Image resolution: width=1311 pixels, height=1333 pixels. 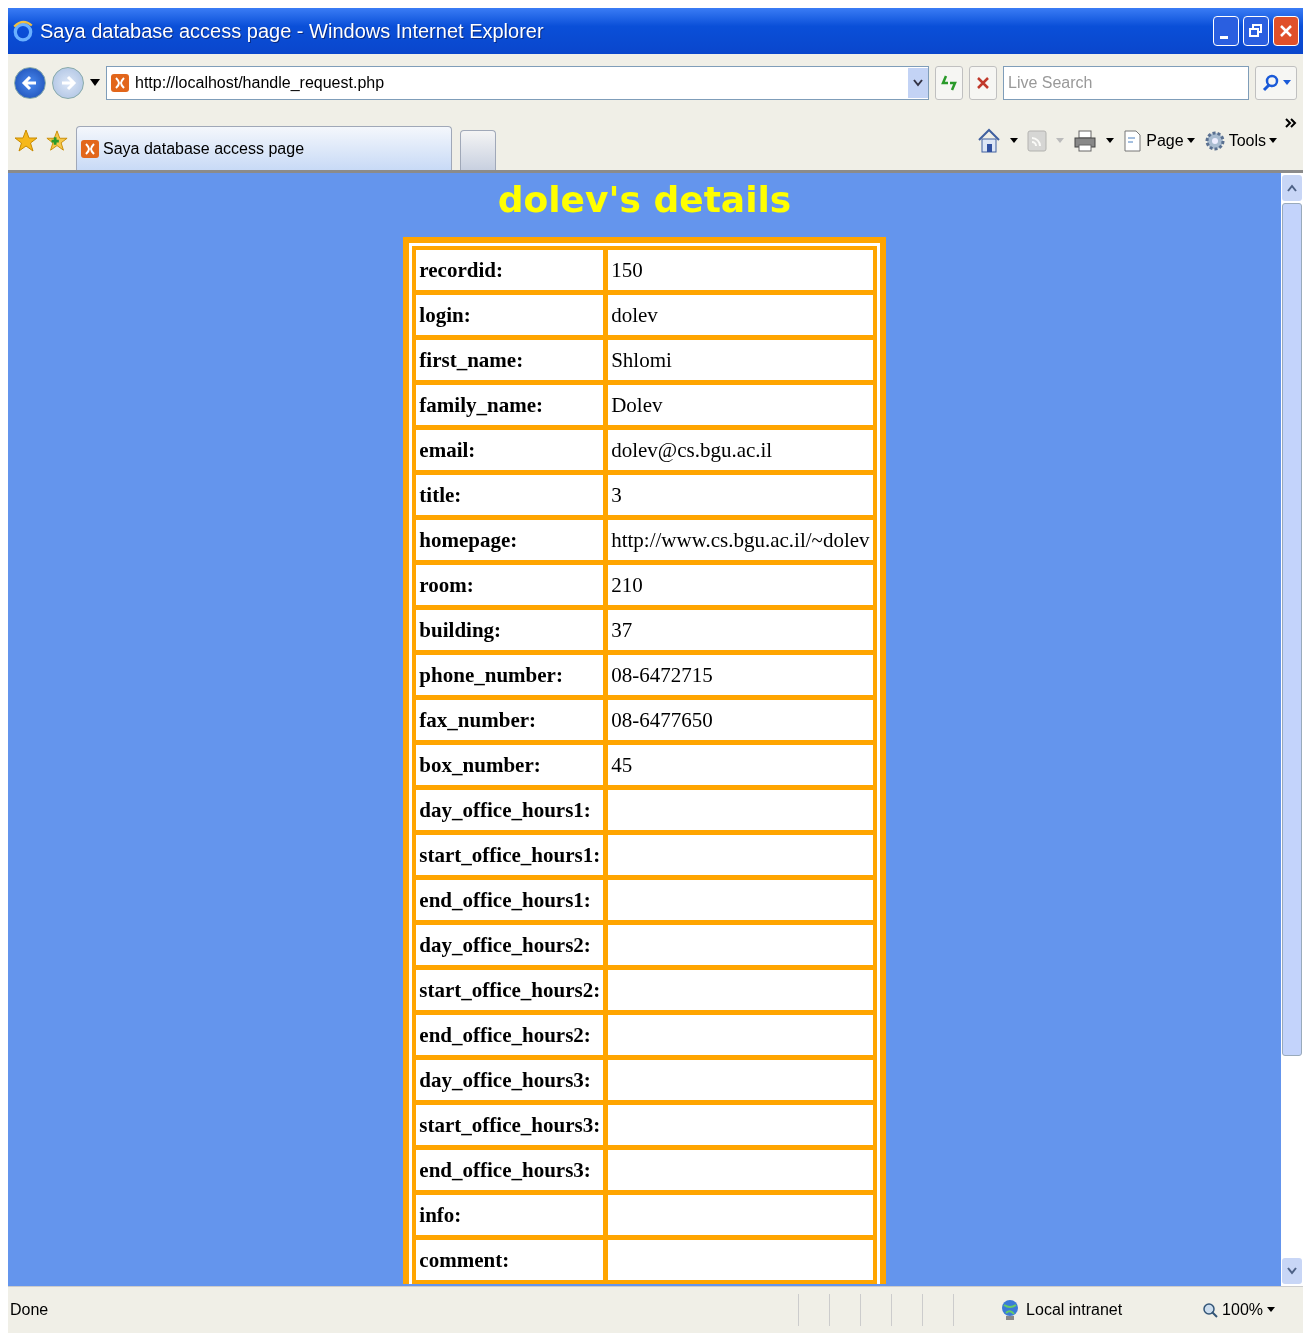 I want to click on field-label: end_office_hours1:, so click(x=510, y=900).